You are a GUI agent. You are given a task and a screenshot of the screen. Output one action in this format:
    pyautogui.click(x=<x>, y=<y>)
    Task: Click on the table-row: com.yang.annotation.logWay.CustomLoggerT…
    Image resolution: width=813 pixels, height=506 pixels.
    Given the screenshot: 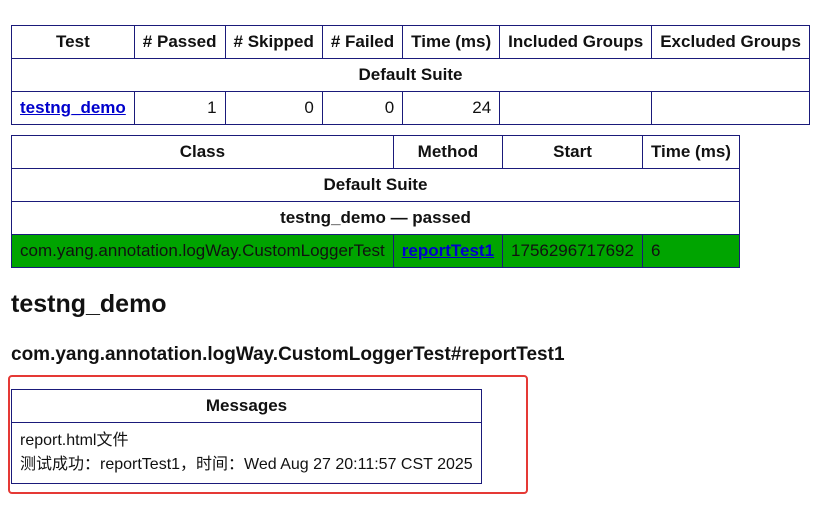 What is the action you would take?
    pyautogui.click(x=375, y=251)
    